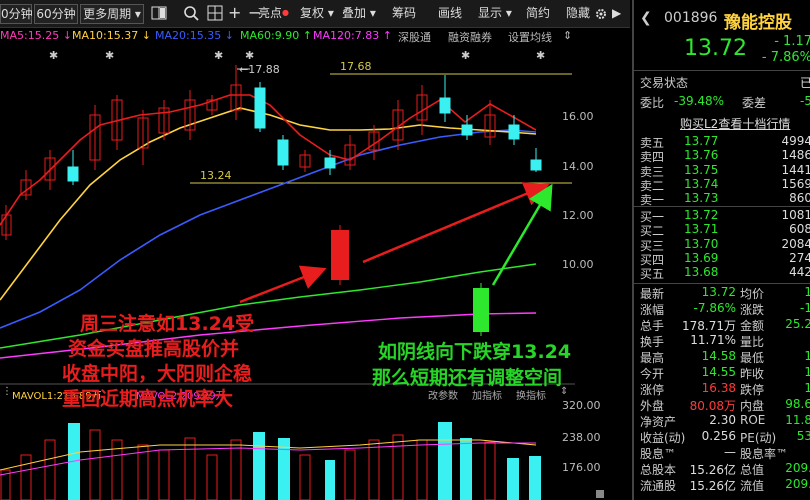 The height and width of the screenshot is (500, 810). I want to click on example-big-red-candle, so click(340, 255).